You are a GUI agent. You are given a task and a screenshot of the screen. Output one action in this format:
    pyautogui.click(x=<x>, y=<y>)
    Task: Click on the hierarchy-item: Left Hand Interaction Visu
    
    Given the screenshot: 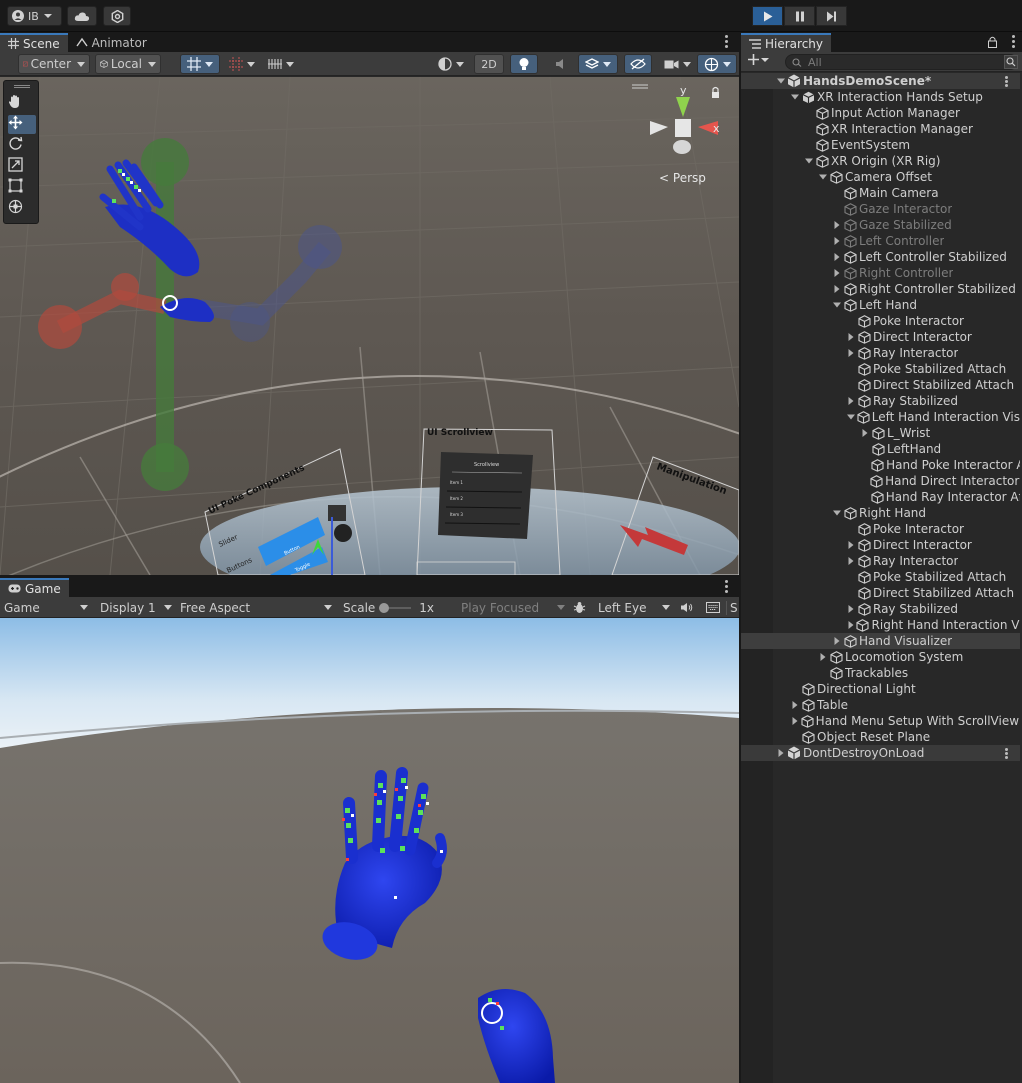 What is the action you would take?
    pyautogui.click(x=880, y=417)
    